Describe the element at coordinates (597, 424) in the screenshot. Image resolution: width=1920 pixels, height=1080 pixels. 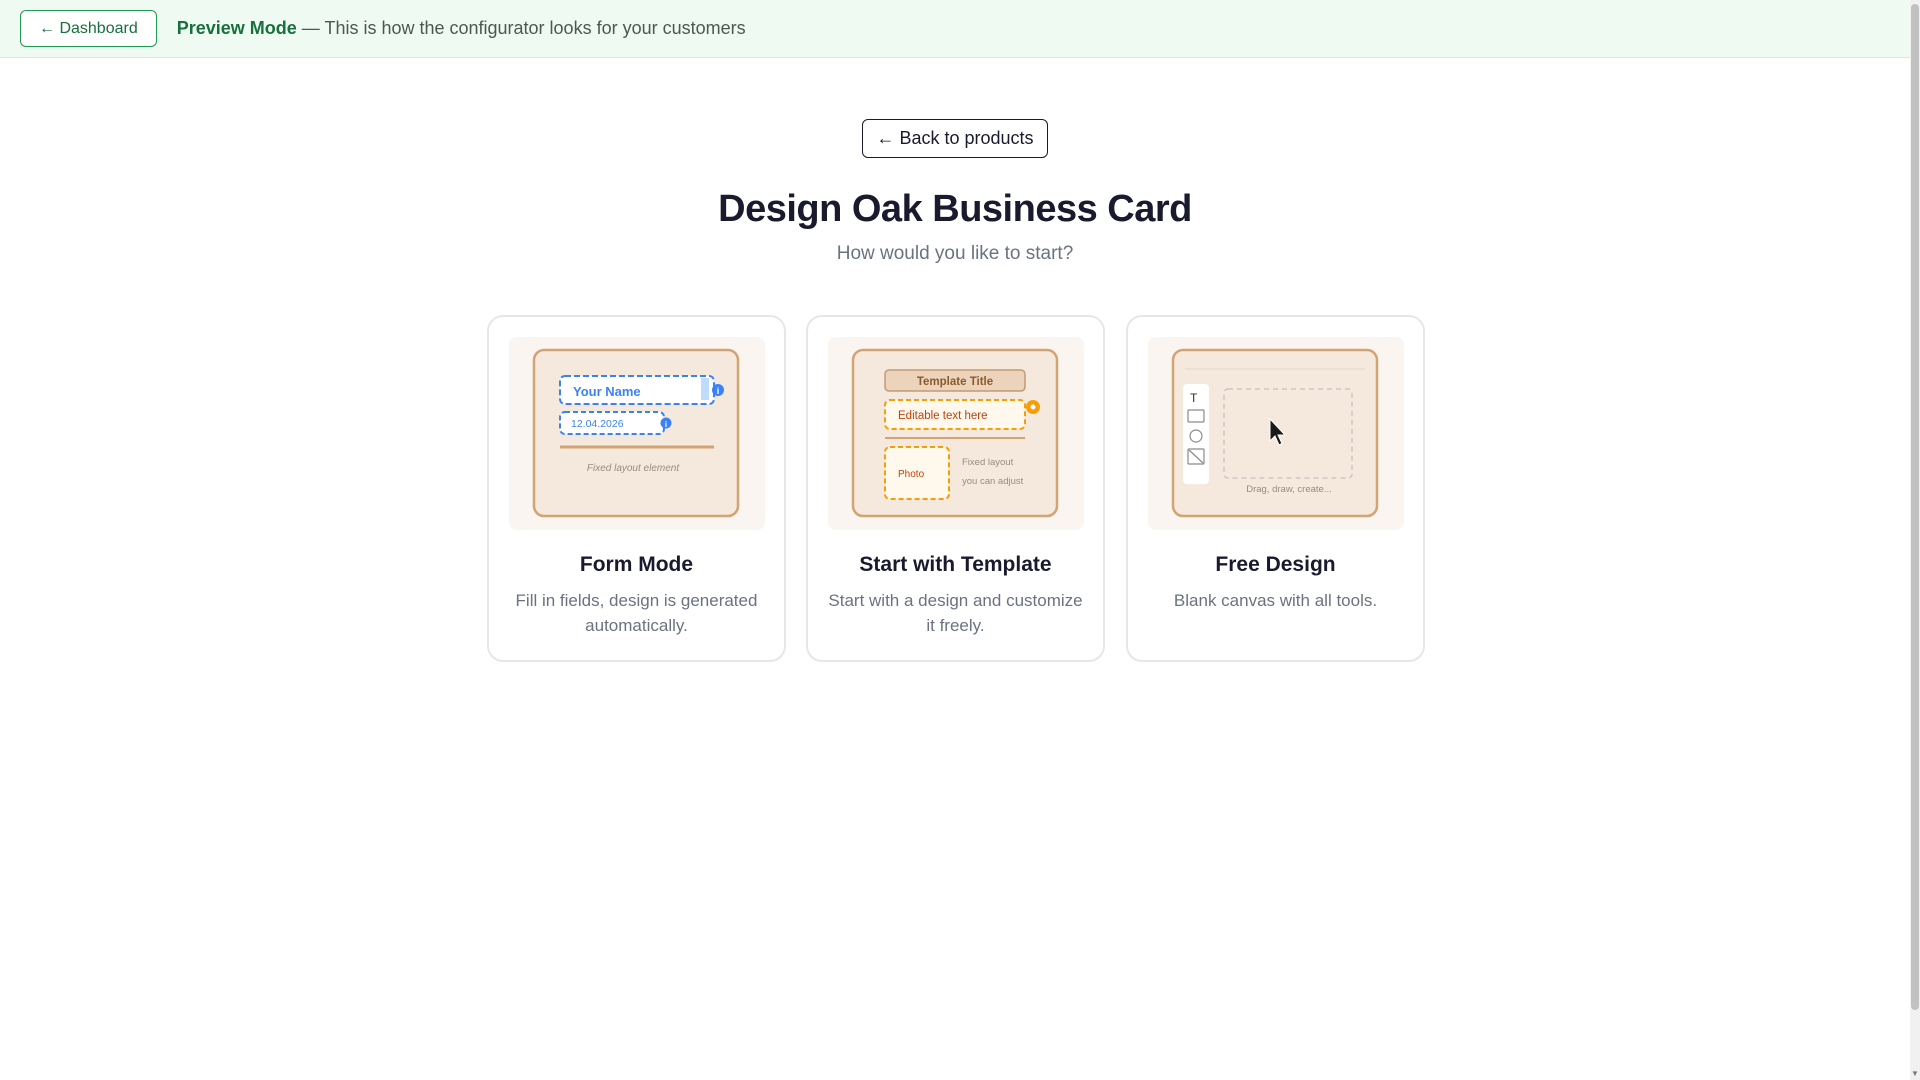
I see `date-field-text: 12.04.2026` at that location.